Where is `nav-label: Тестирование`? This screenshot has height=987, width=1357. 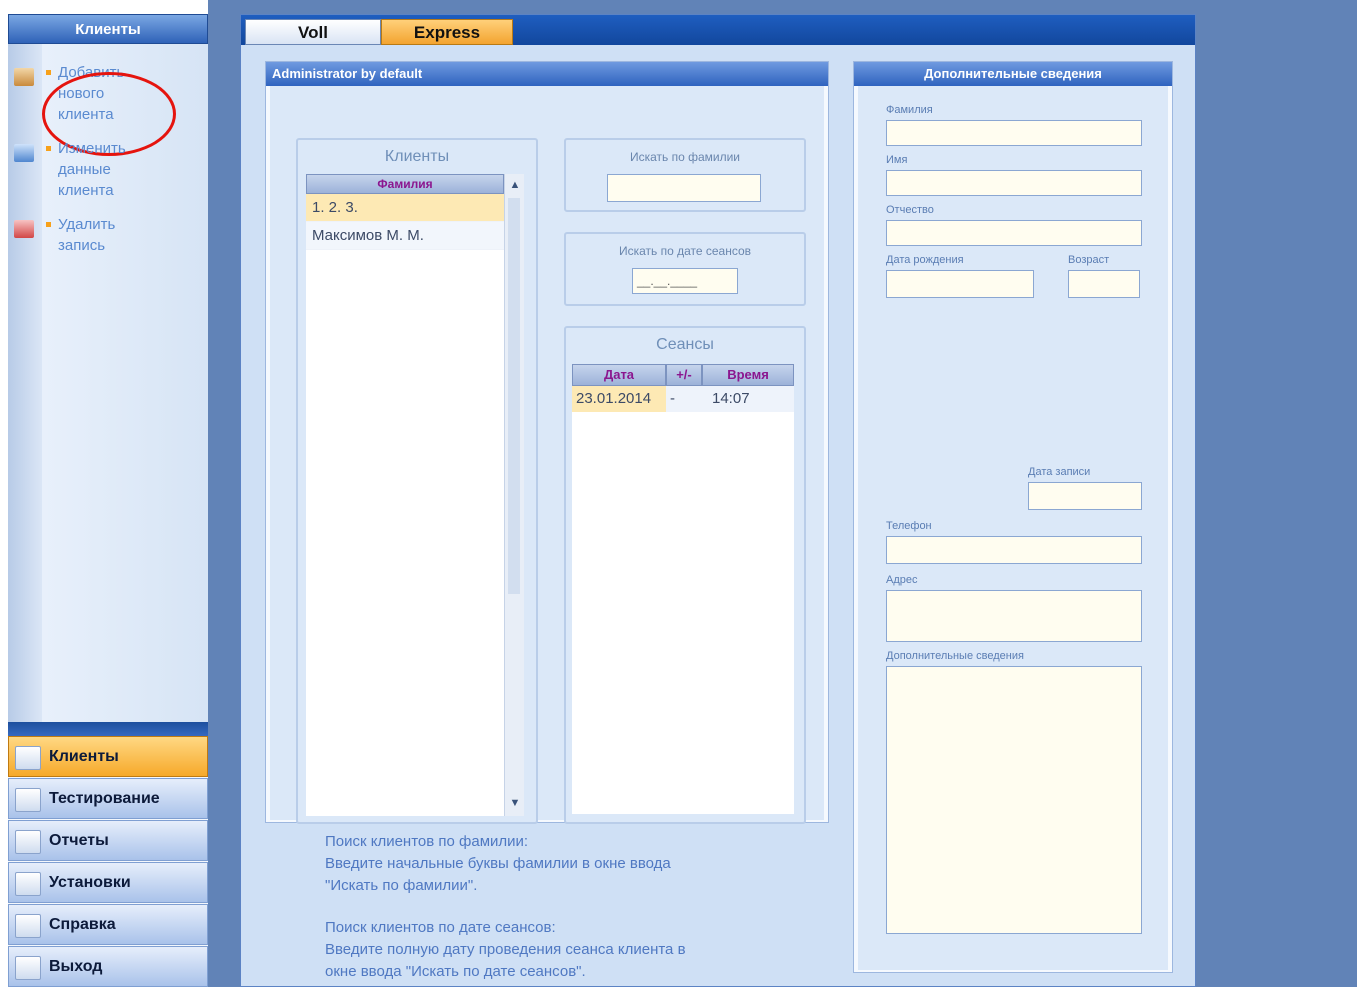 nav-label: Тестирование is located at coordinates (104, 798).